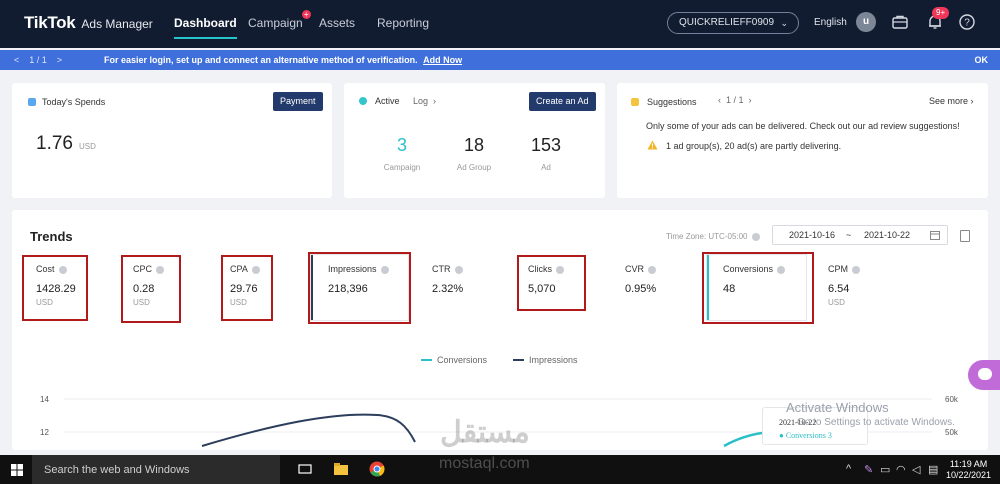 The image size is (1000, 484). Describe the element at coordinates (836, 302) in the screenshot. I see `metric-cpm-unit: USD` at that location.